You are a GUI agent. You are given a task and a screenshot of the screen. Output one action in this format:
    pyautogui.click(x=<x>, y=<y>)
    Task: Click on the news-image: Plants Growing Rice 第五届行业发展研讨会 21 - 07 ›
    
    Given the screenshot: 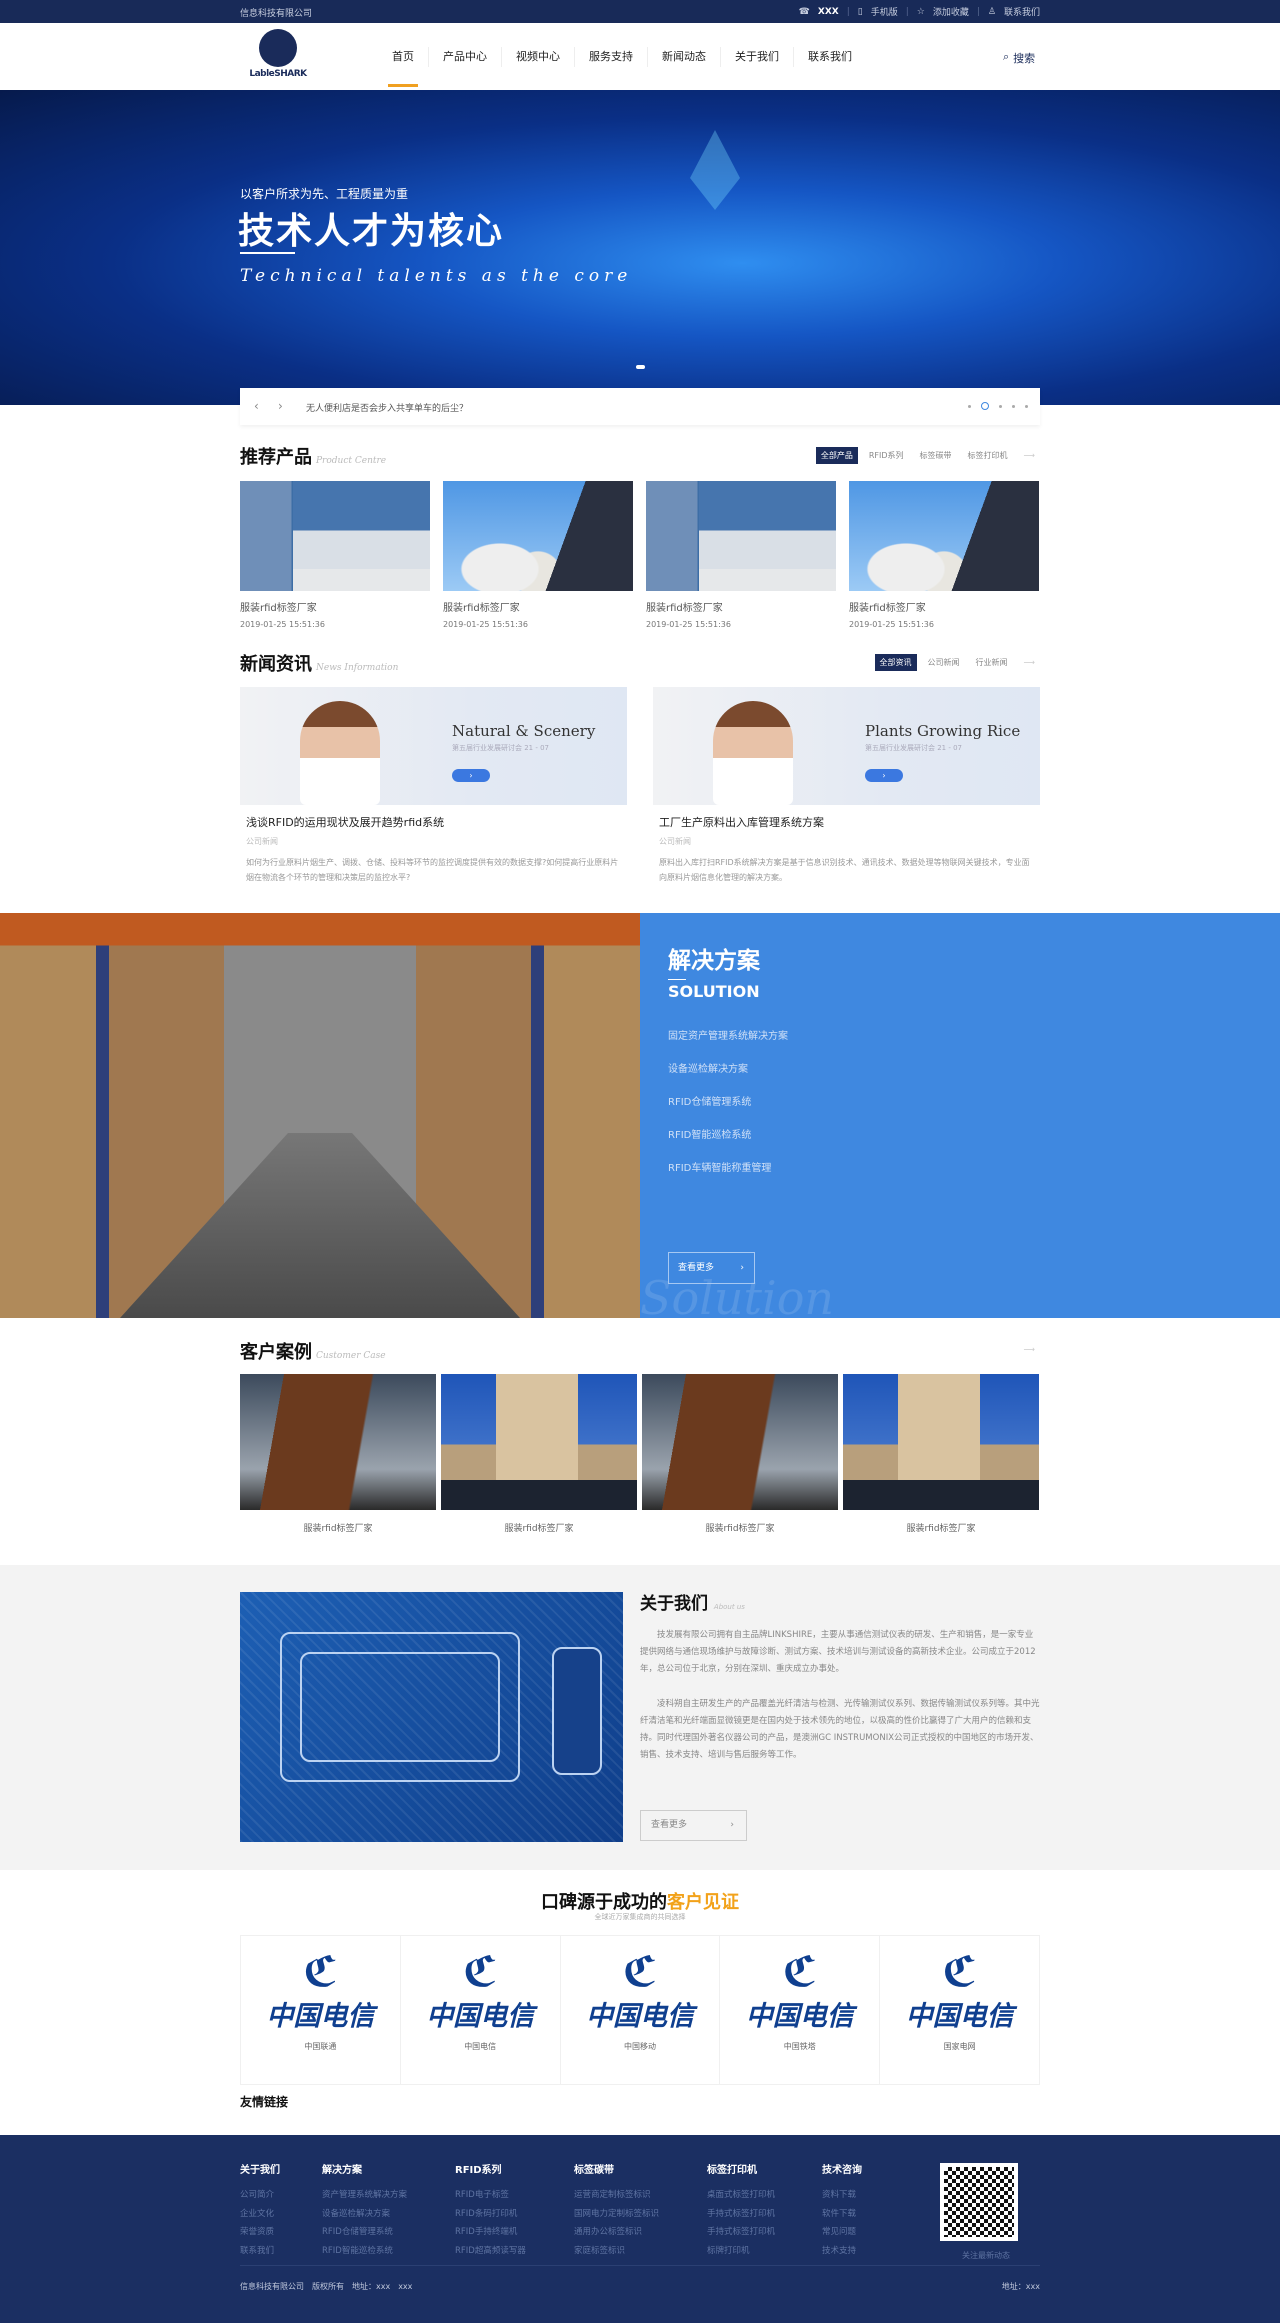 What is the action you would take?
    pyautogui.click(x=846, y=746)
    